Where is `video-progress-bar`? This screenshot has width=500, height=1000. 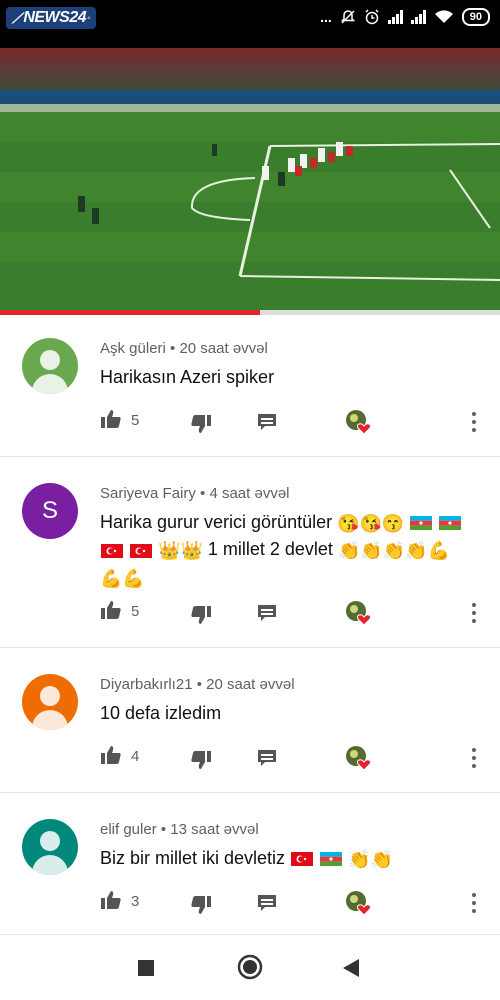 video-progress-bar is located at coordinates (250, 312).